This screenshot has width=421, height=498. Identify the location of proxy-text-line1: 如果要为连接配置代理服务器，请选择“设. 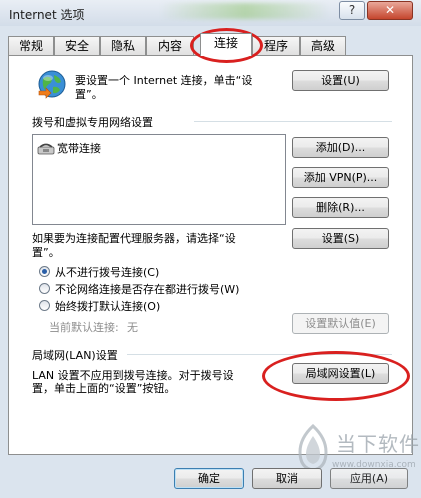
(134, 238).